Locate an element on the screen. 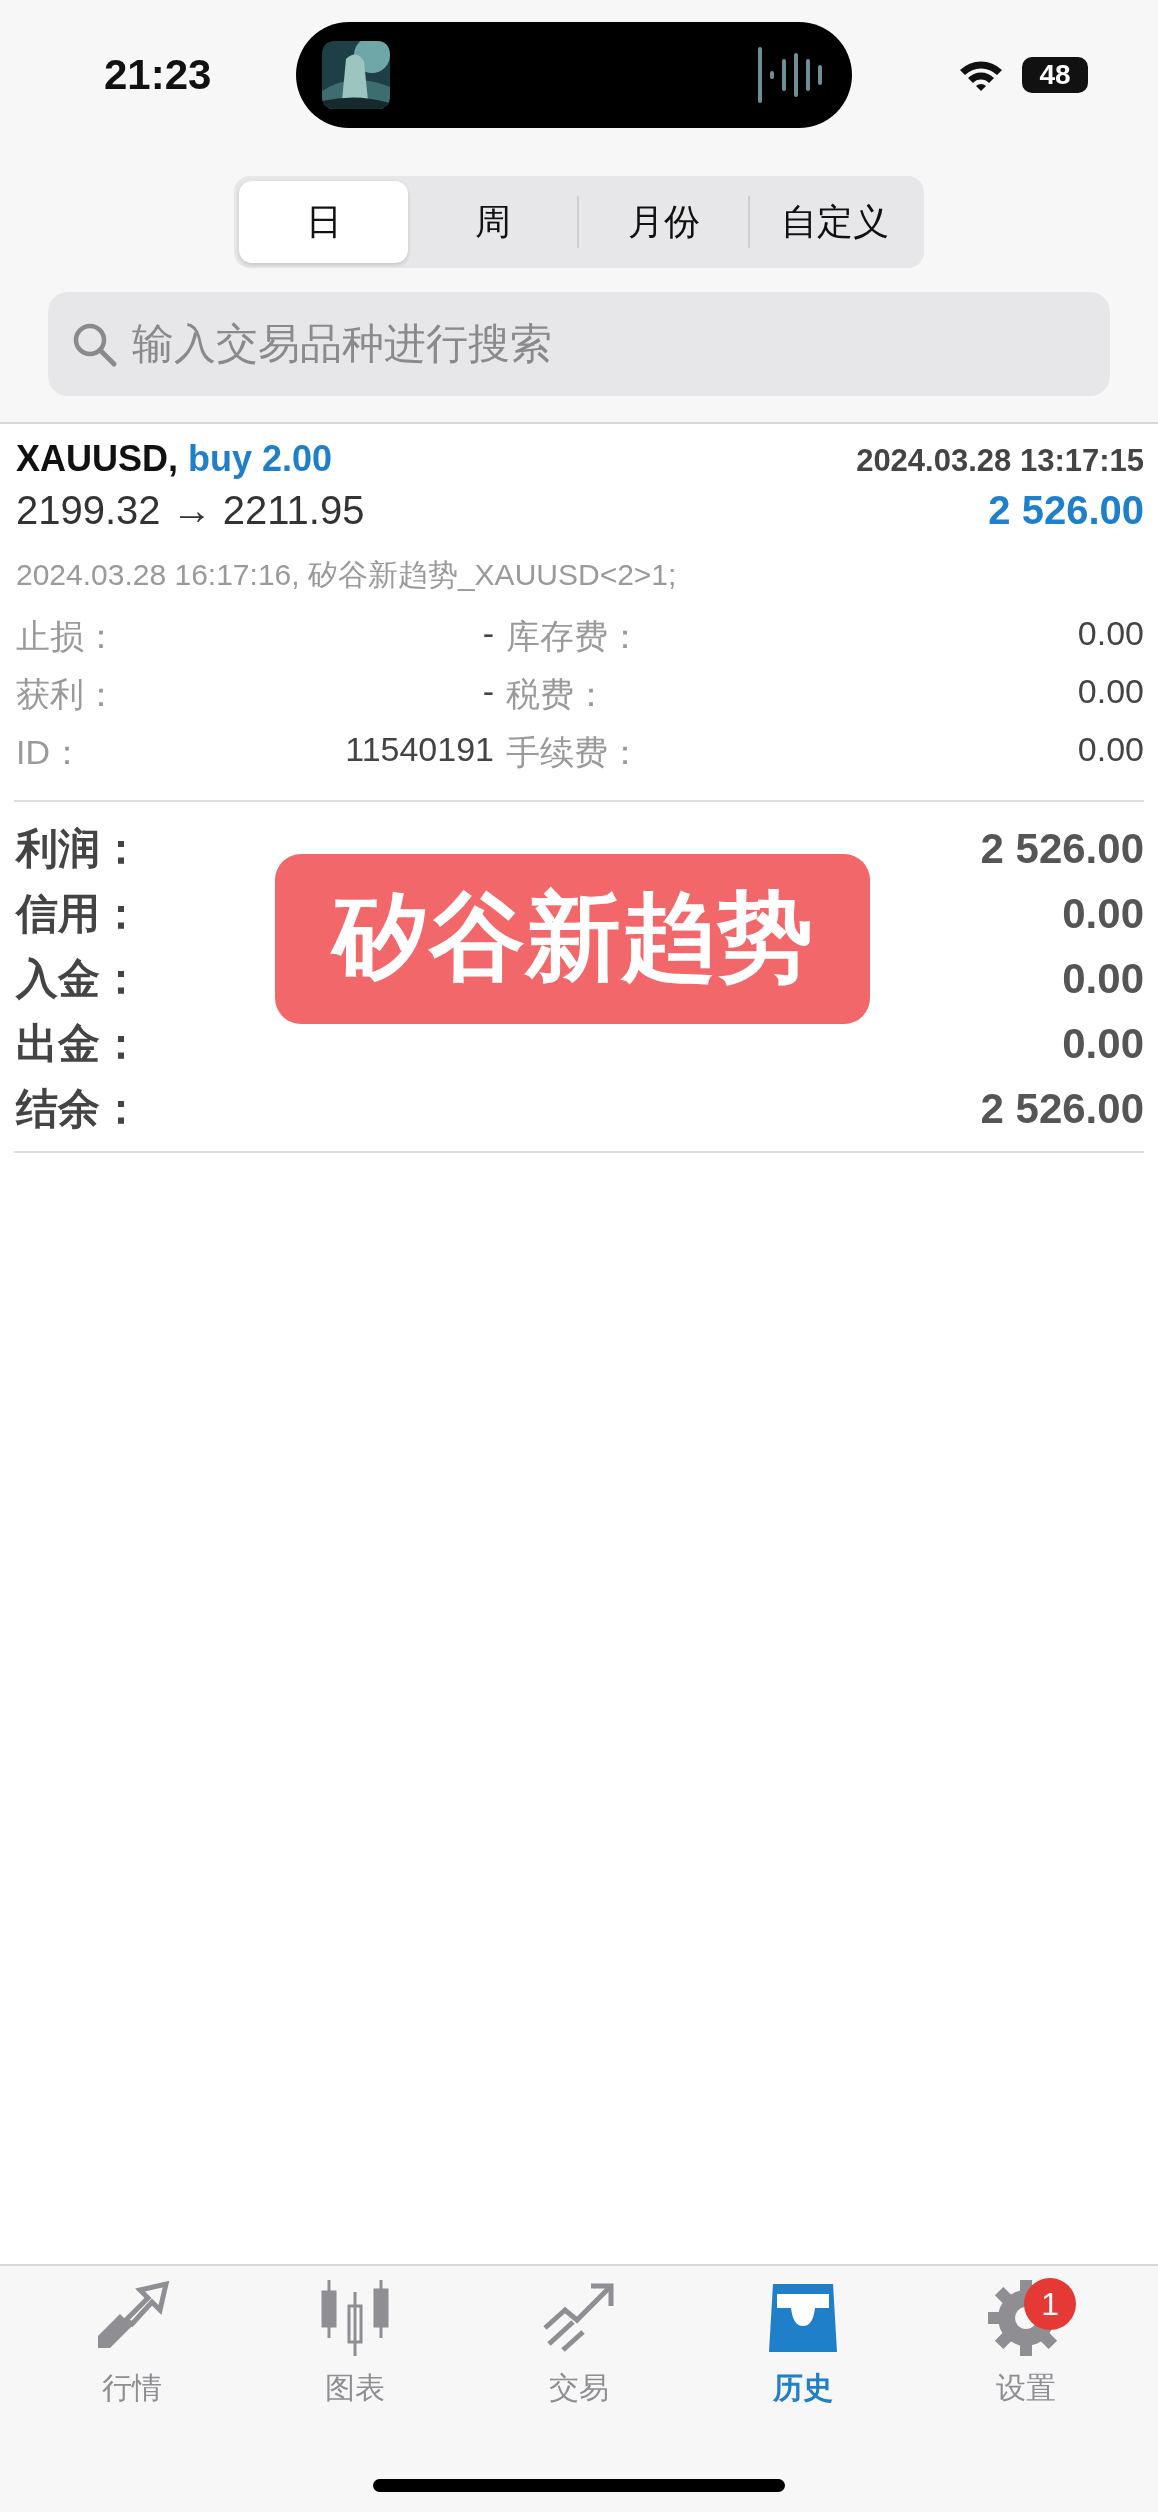 The image size is (1158, 2512). period-tab: 自定义 is located at coordinates (833, 222).